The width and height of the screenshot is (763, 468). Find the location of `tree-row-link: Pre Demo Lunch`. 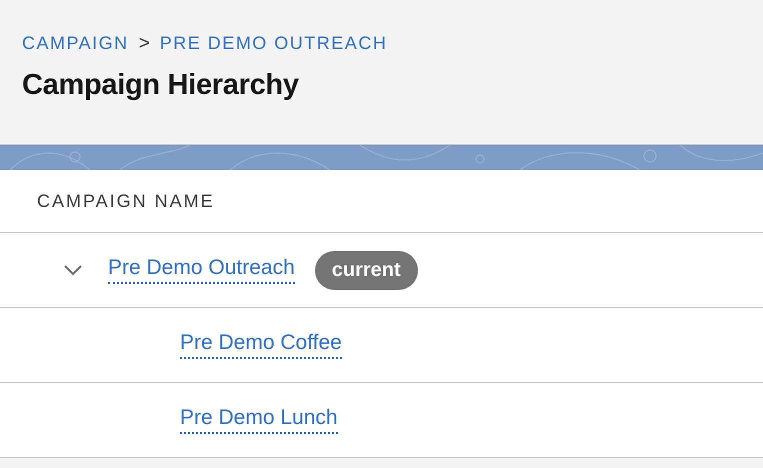

tree-row-link: Pre Demo Lunch is located at coordinates (259, 420).